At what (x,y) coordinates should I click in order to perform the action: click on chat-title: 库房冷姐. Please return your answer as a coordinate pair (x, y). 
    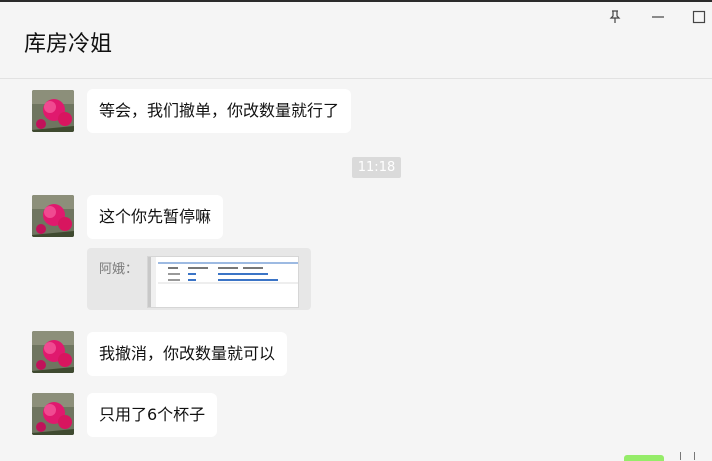
    Looking at the image, I should click on (68, 44).